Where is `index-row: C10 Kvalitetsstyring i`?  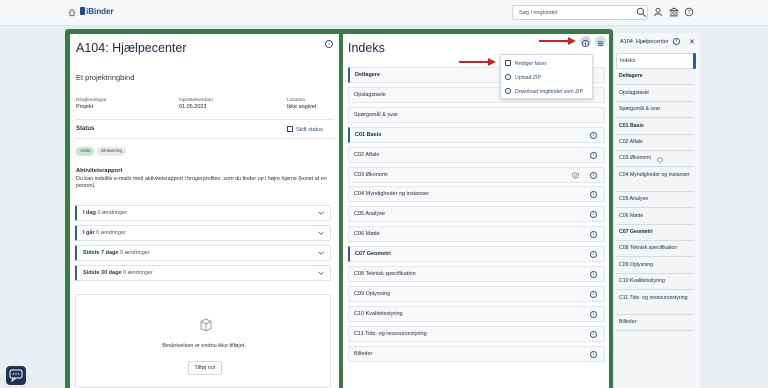
index-row: C10 Kvalitetsstyring i is located at coordinates (476, 313).